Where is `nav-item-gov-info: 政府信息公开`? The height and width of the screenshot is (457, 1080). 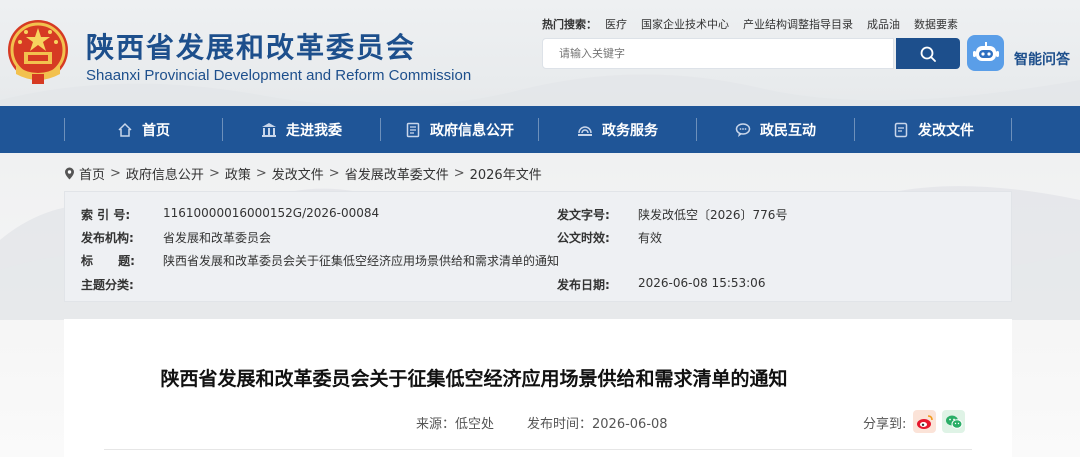
nav-item-gov-info: 政府信息公开 is located at coordinates (459, 129).